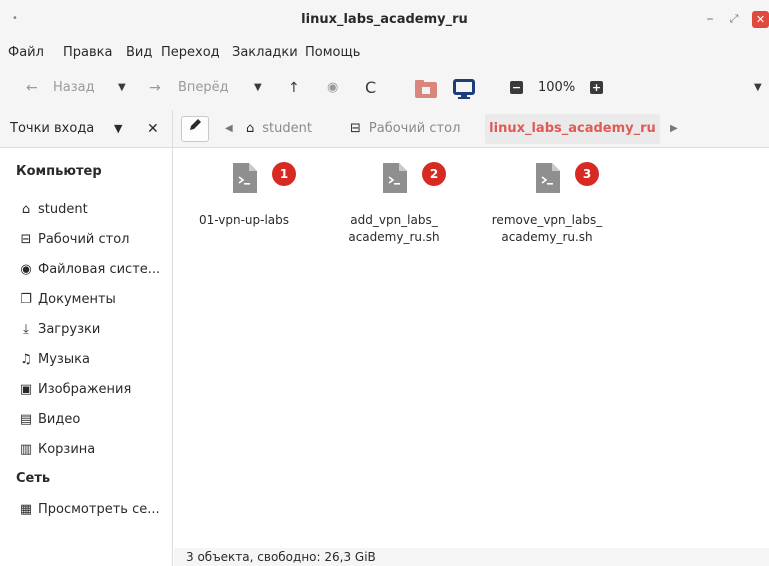 This screenshot has width=769, height=566. What do you see at coordinates (26, 389) in the screenshot?
I see `images-icon: ▣` at bounding box center [26, 389].